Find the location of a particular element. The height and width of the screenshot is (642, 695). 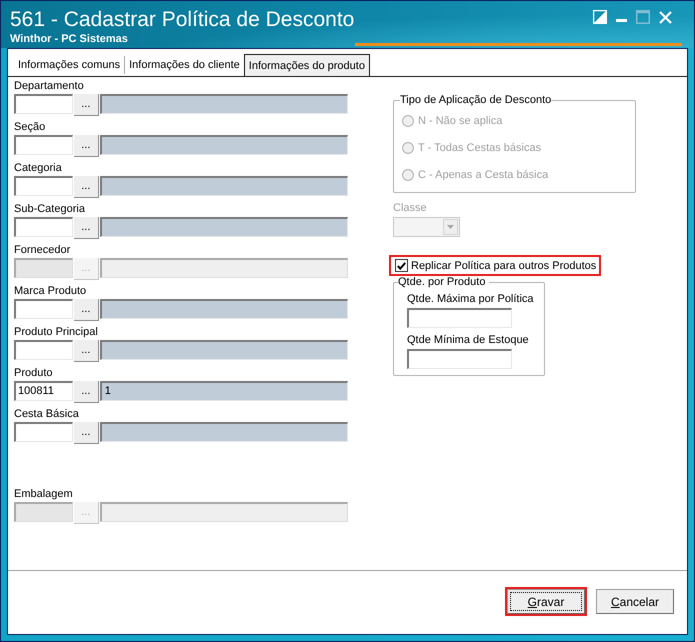

field-label: Sub-Categoria is located at coordinates (50, 209).